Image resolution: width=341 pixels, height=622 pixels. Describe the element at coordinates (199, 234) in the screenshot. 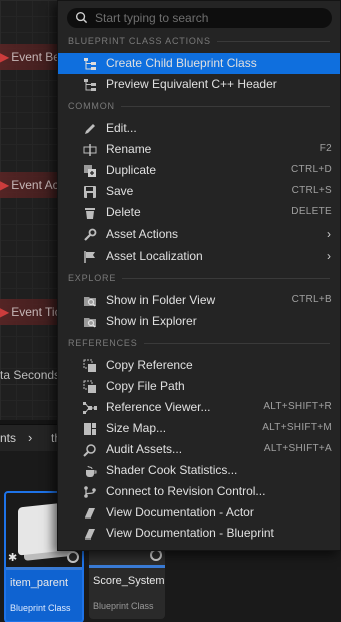

I see `menu-item-asset-actions: Asset Actions ›` at that location.